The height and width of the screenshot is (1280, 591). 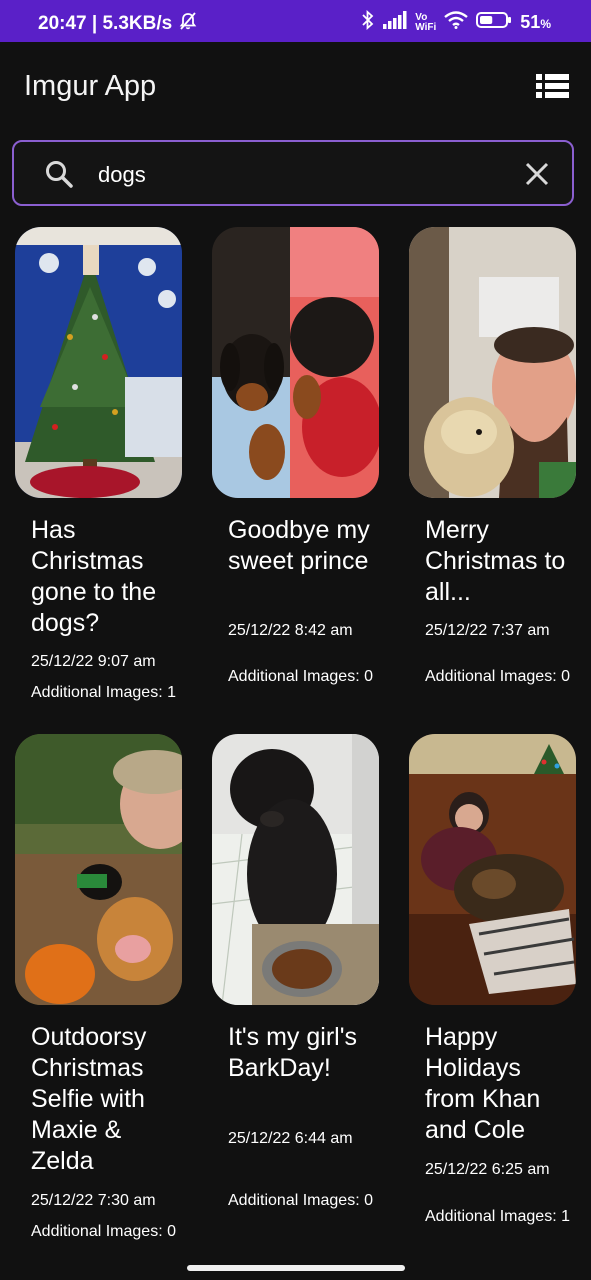 What do you see at coordinates (93, 1200) in the screenshot?
I see `post-date: 25/12/22 7:30 am` at bounding box center [93, 1200].